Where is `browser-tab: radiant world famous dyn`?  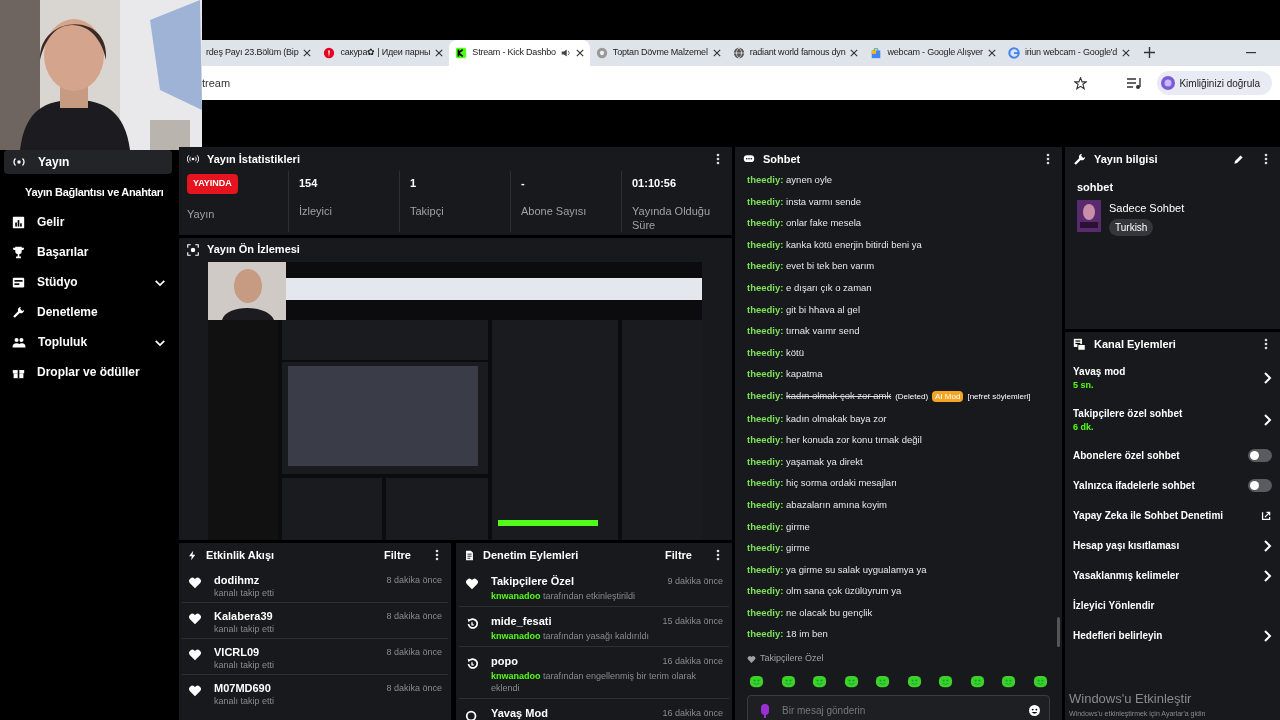 browser-tab: radiant world famous dyn is located at coordinates (795, 53).